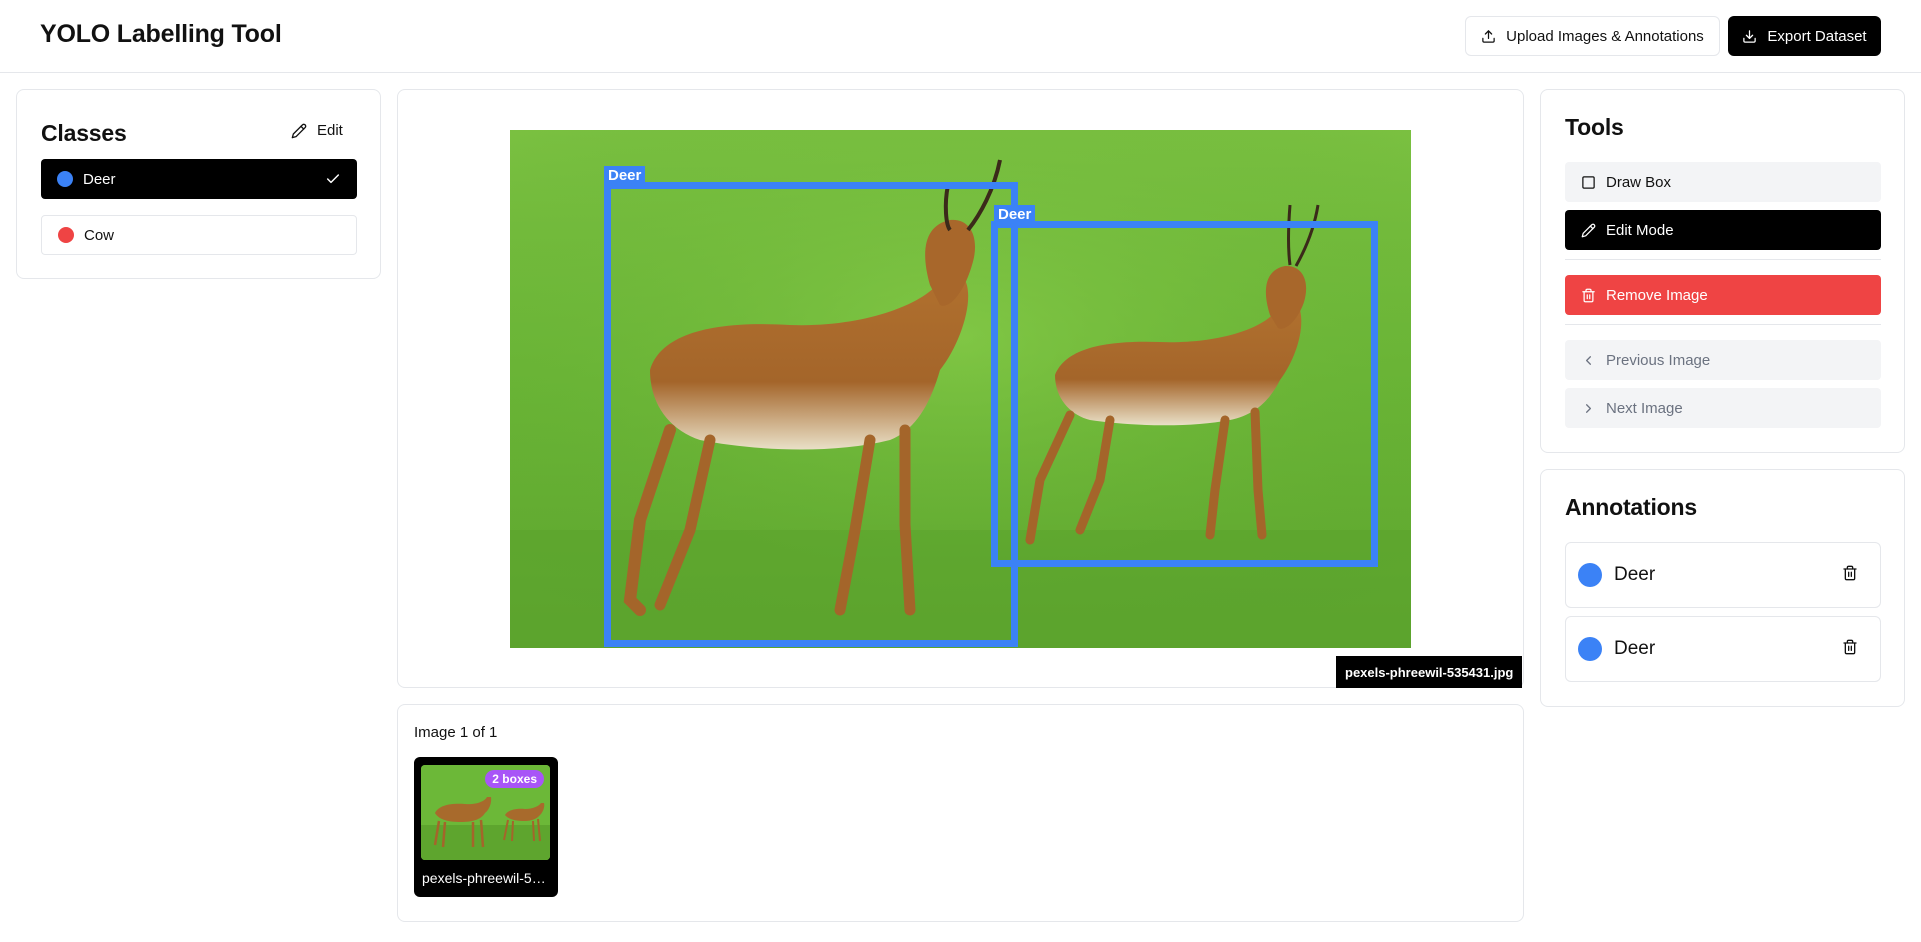  I want to click on previous-image-label: Previous Image, so click(1658, 360).